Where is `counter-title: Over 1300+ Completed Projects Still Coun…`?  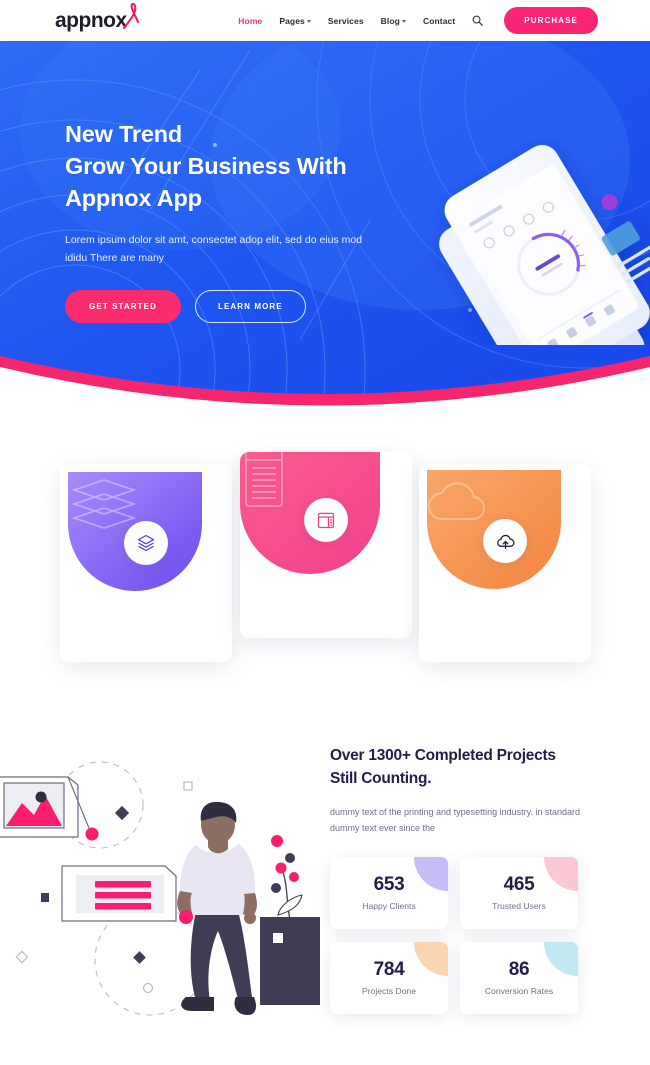 counter-title: Over 1300+ Completed Projects Still Coun… is located at coordinates (465, 768).